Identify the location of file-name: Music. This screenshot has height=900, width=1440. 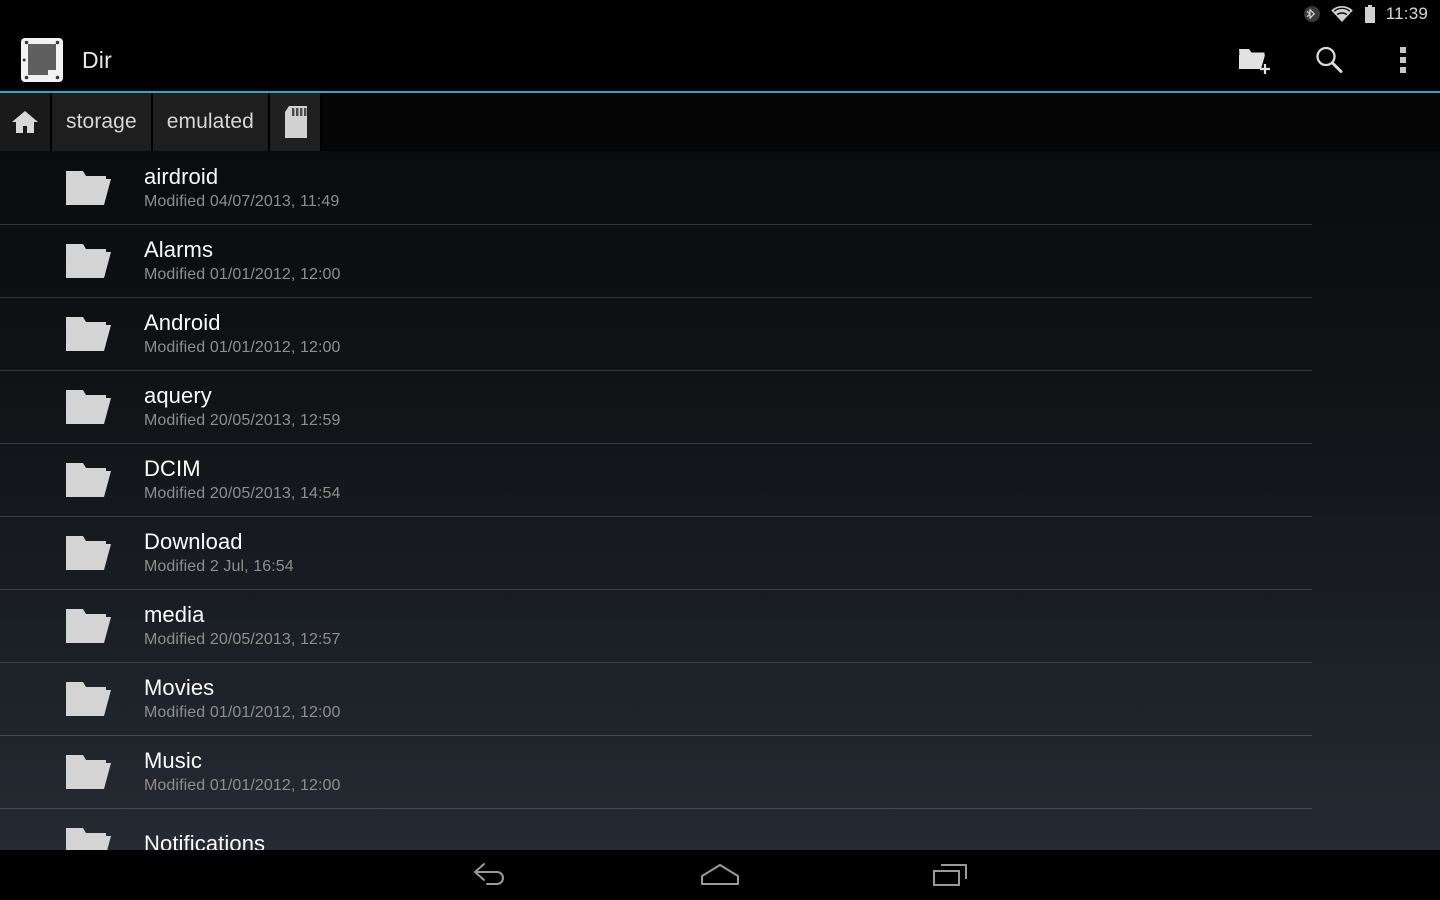
(173, 760).